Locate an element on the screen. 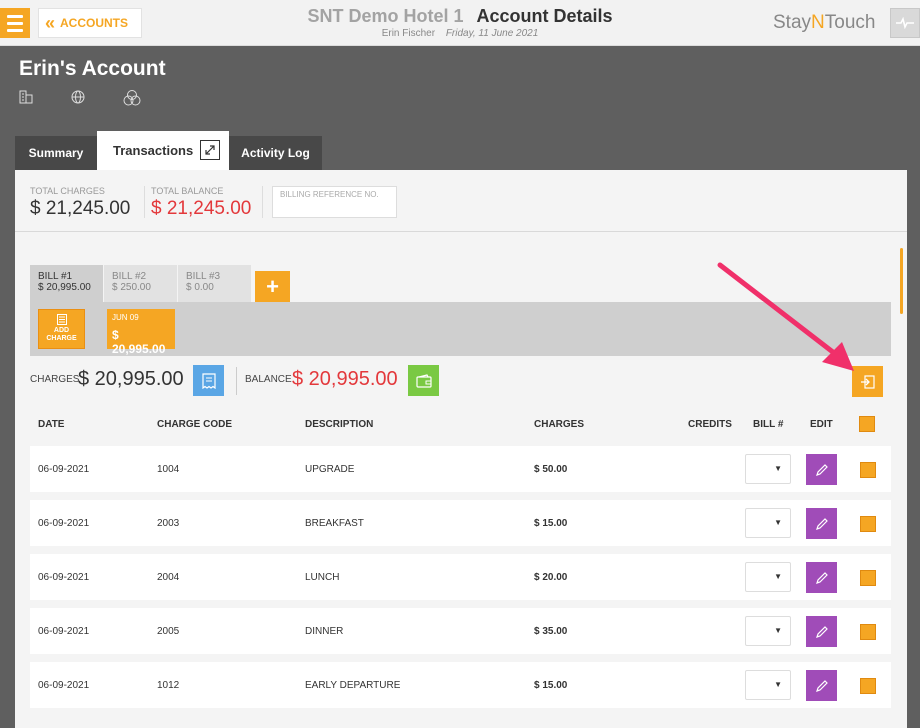  charges-value: $ 20,995.00 is located at coordinates (131, 379).